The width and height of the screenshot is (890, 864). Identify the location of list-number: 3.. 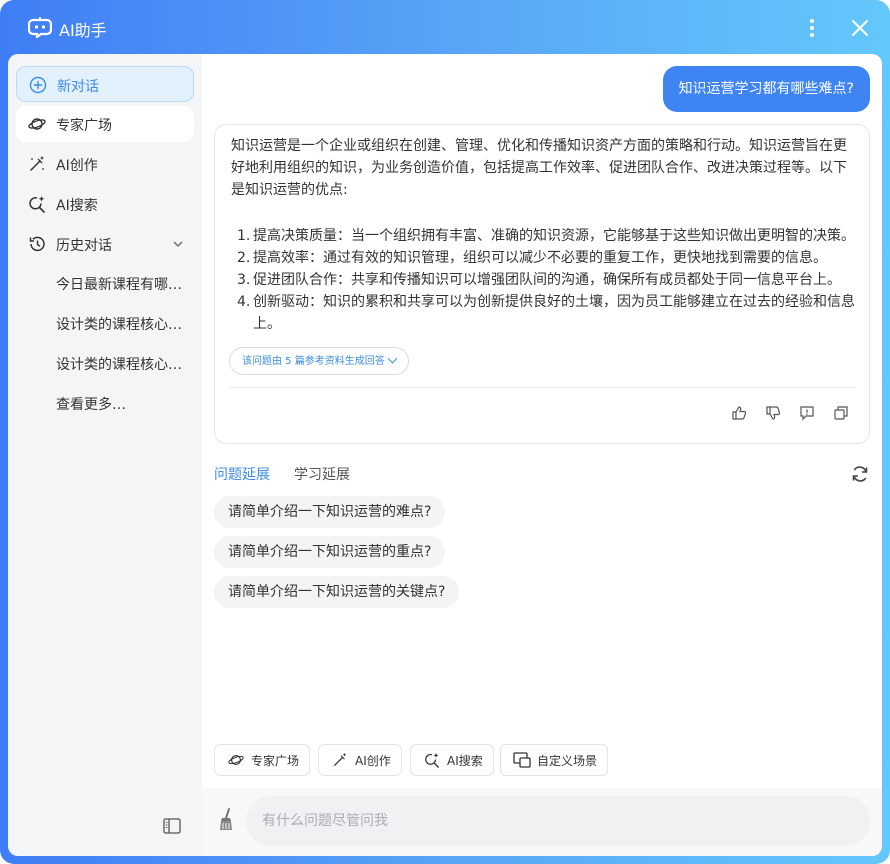
(244, 280).